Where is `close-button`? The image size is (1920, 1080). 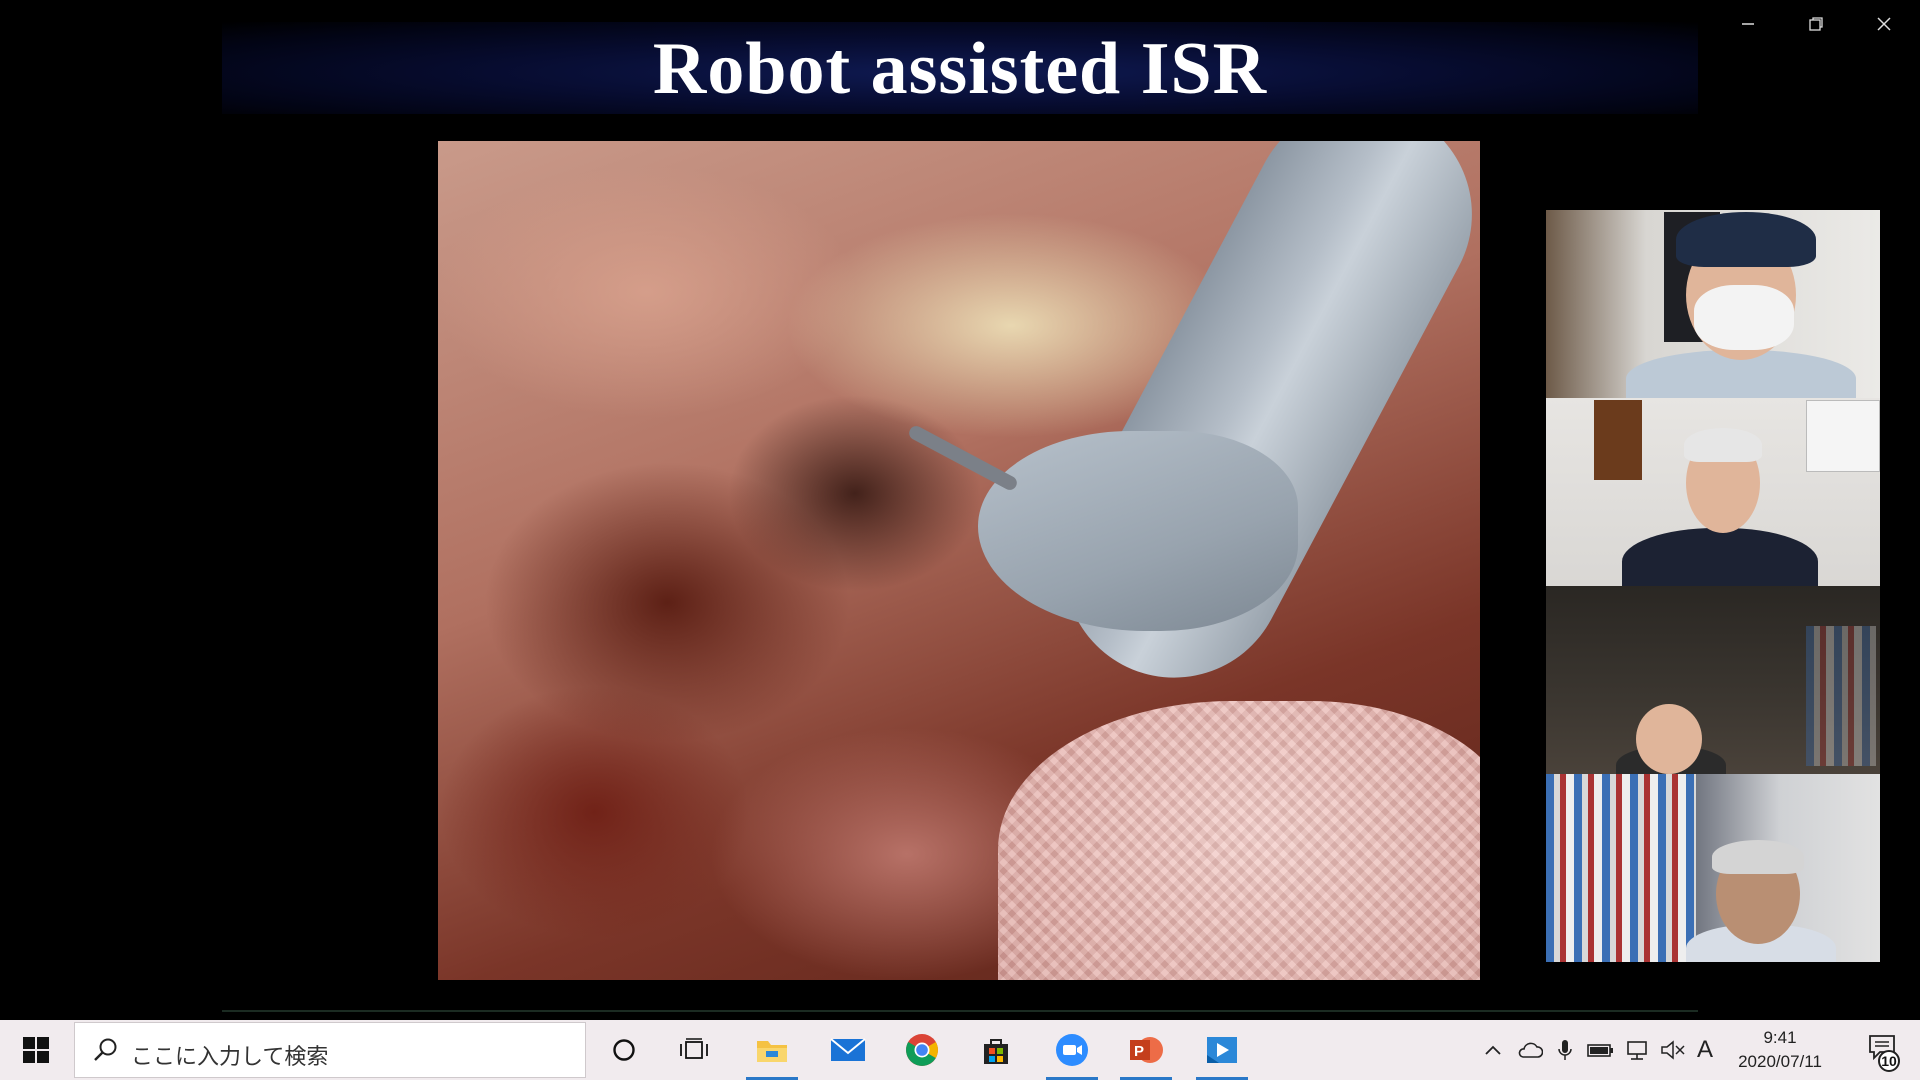
close-button is located at coordinates (1884, 24).